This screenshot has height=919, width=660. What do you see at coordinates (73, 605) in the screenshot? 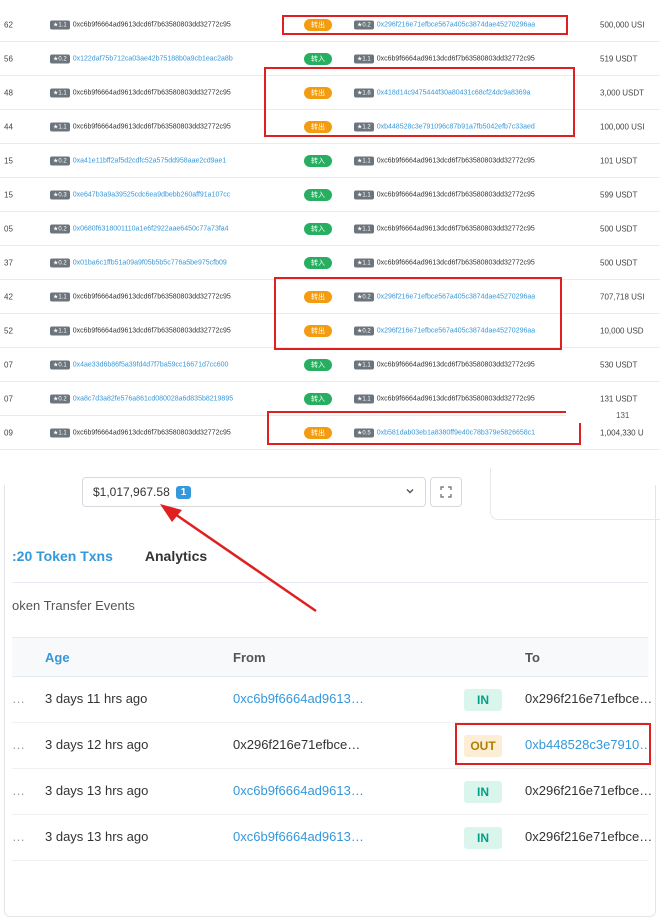
I see `section-subtitle: oken Transfer Events` at bounding box center [73, 605].